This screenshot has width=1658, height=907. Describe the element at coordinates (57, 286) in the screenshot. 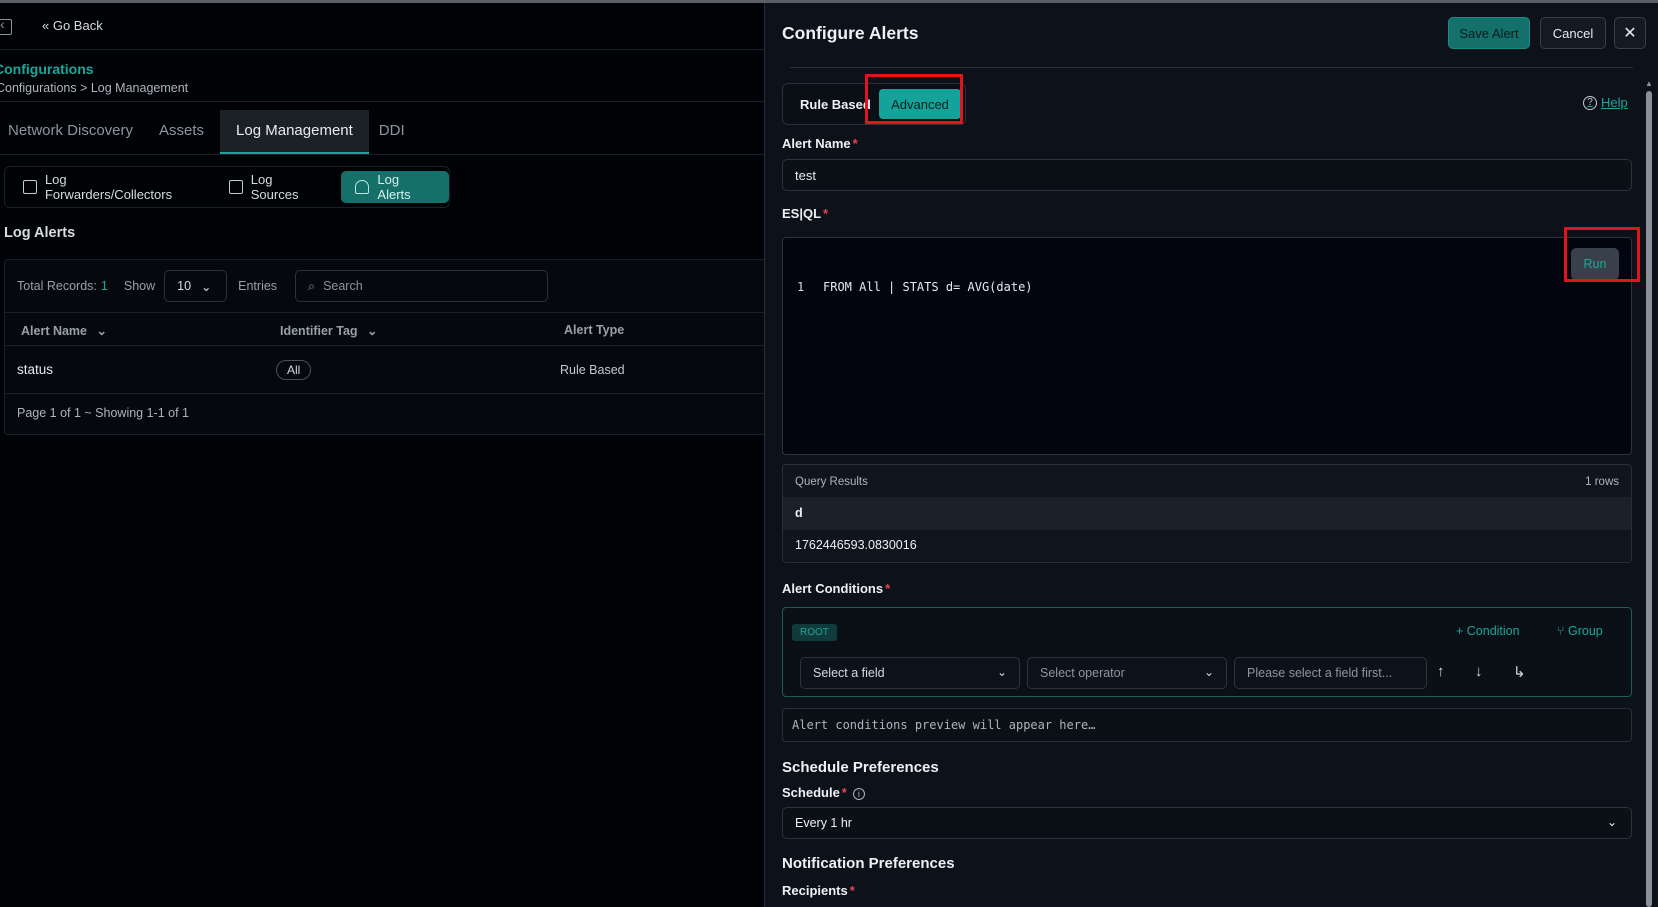

I see `total-records-label: Total Records:` at that location.